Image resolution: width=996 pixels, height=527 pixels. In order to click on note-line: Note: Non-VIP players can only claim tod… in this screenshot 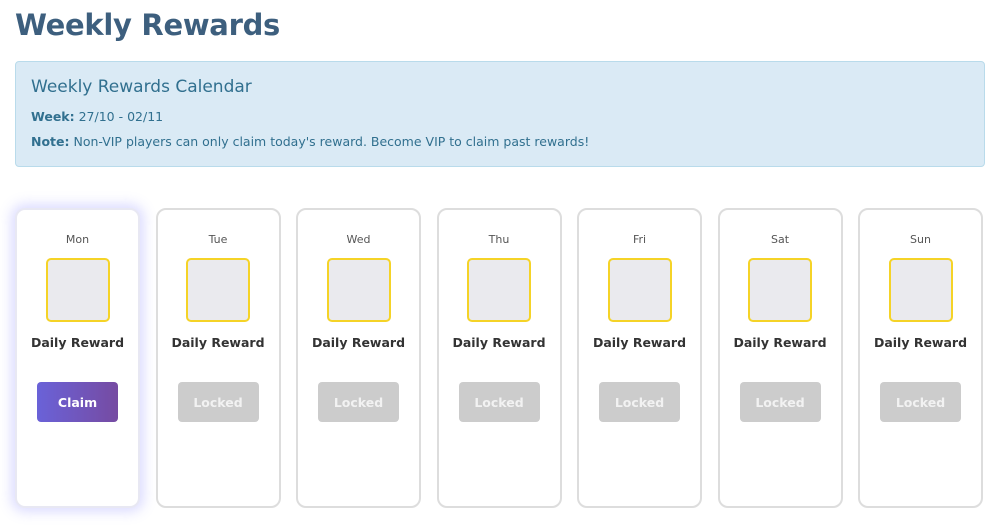, I will do `click(500, 141)`.